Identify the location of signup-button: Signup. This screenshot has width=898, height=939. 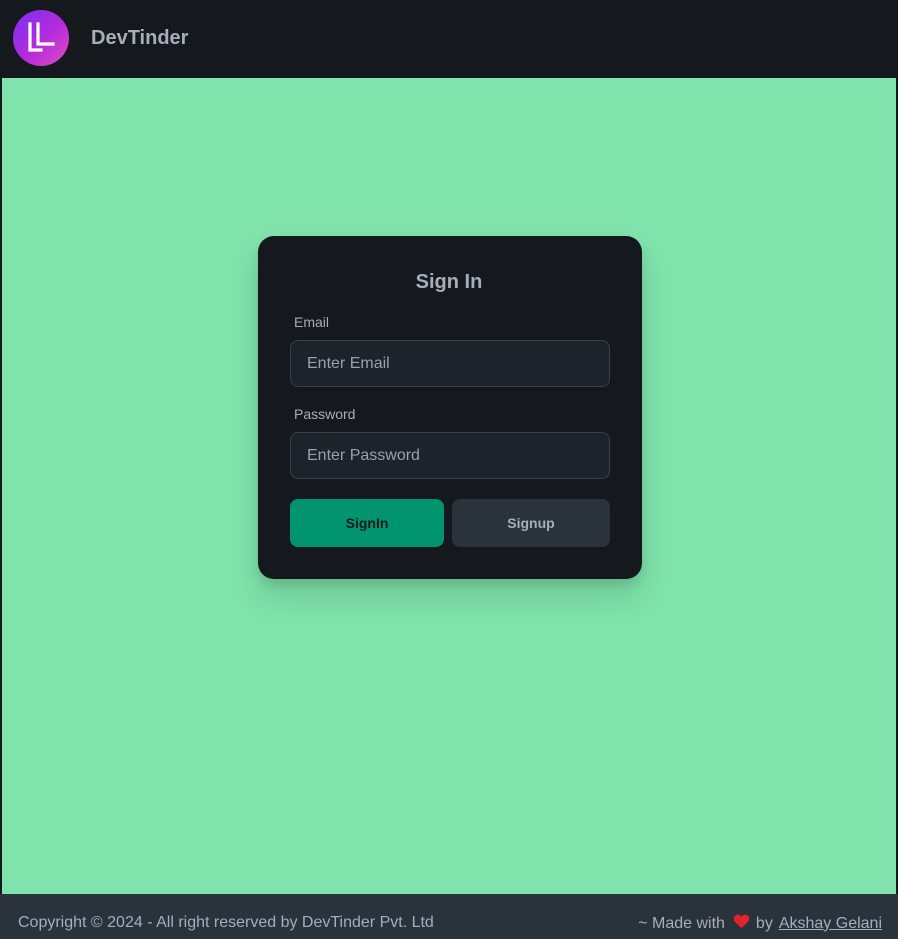
(531, 523).